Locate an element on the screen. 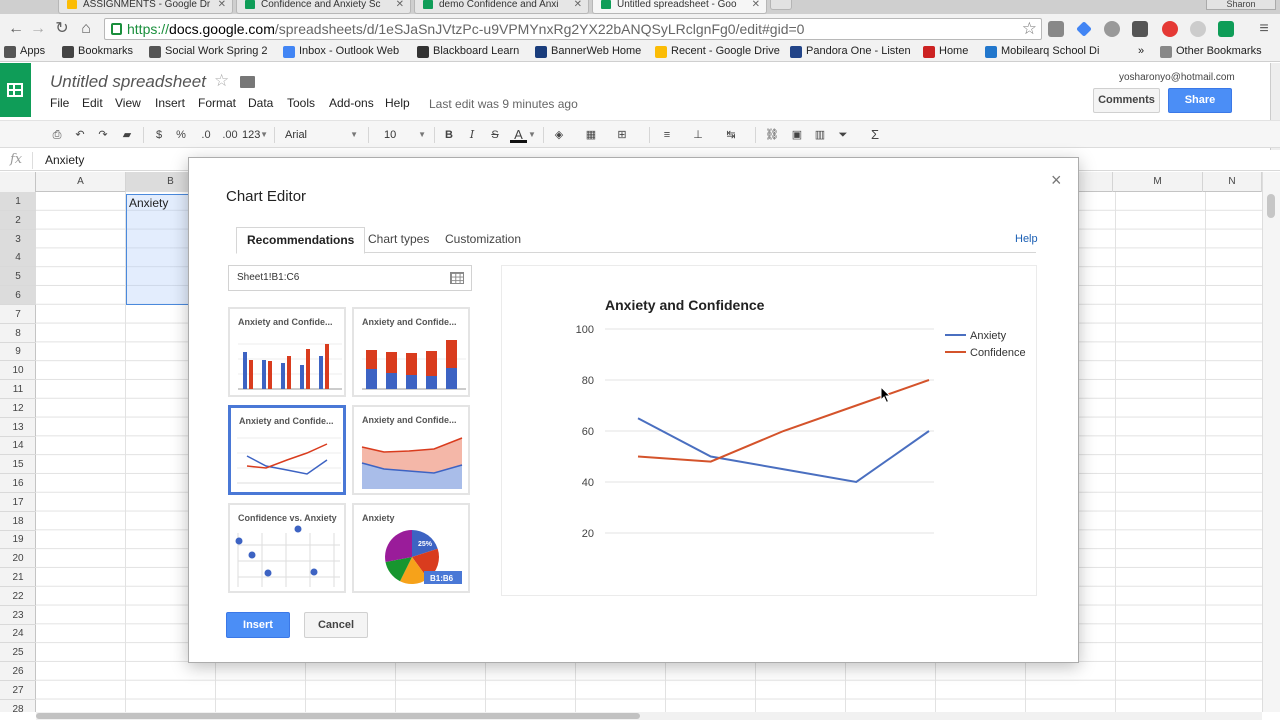 The image size is (1280, 720). row-header-4: 4 is located at coordinates (18, 258).